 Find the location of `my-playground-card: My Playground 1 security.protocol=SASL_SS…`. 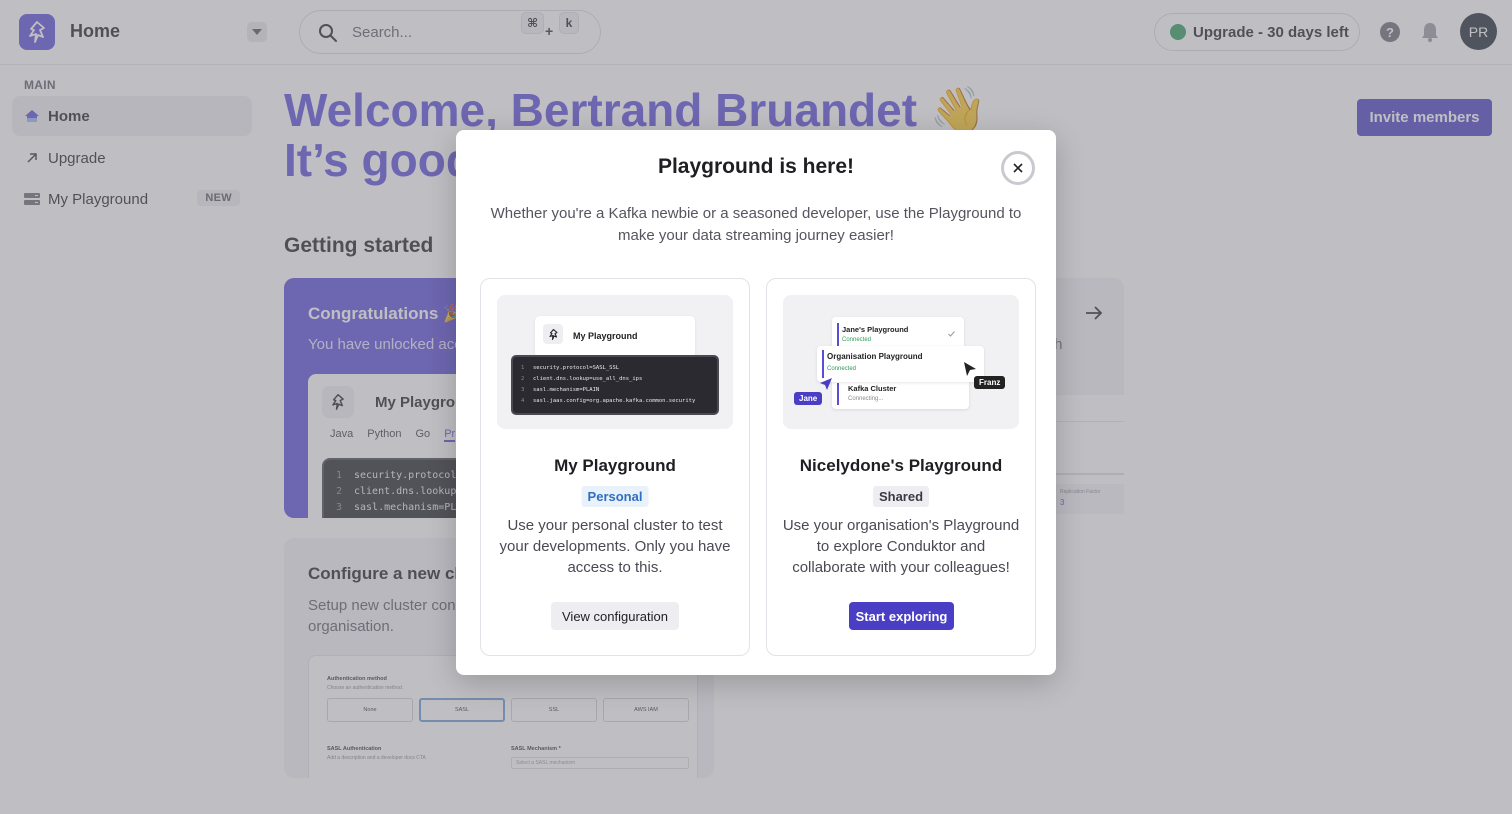

my-playground-card: My Playground 1 security.protocol=SASL_SS… is located at coordinates (615, 467).